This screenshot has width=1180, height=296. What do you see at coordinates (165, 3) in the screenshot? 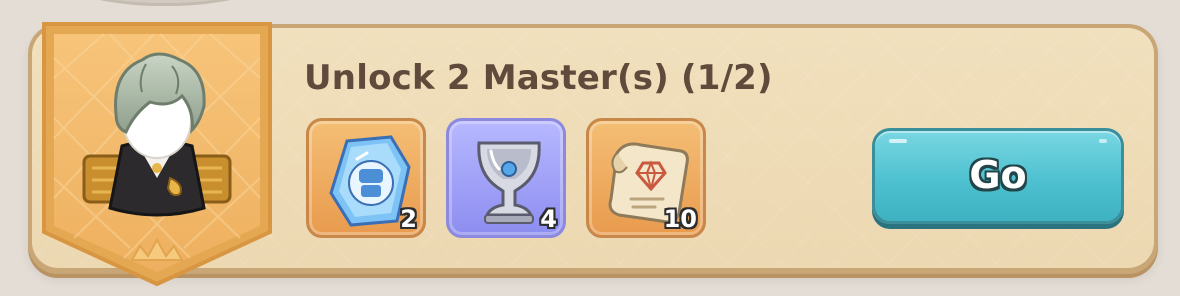
I see `top-decoration` at bounding box center [165, 3].